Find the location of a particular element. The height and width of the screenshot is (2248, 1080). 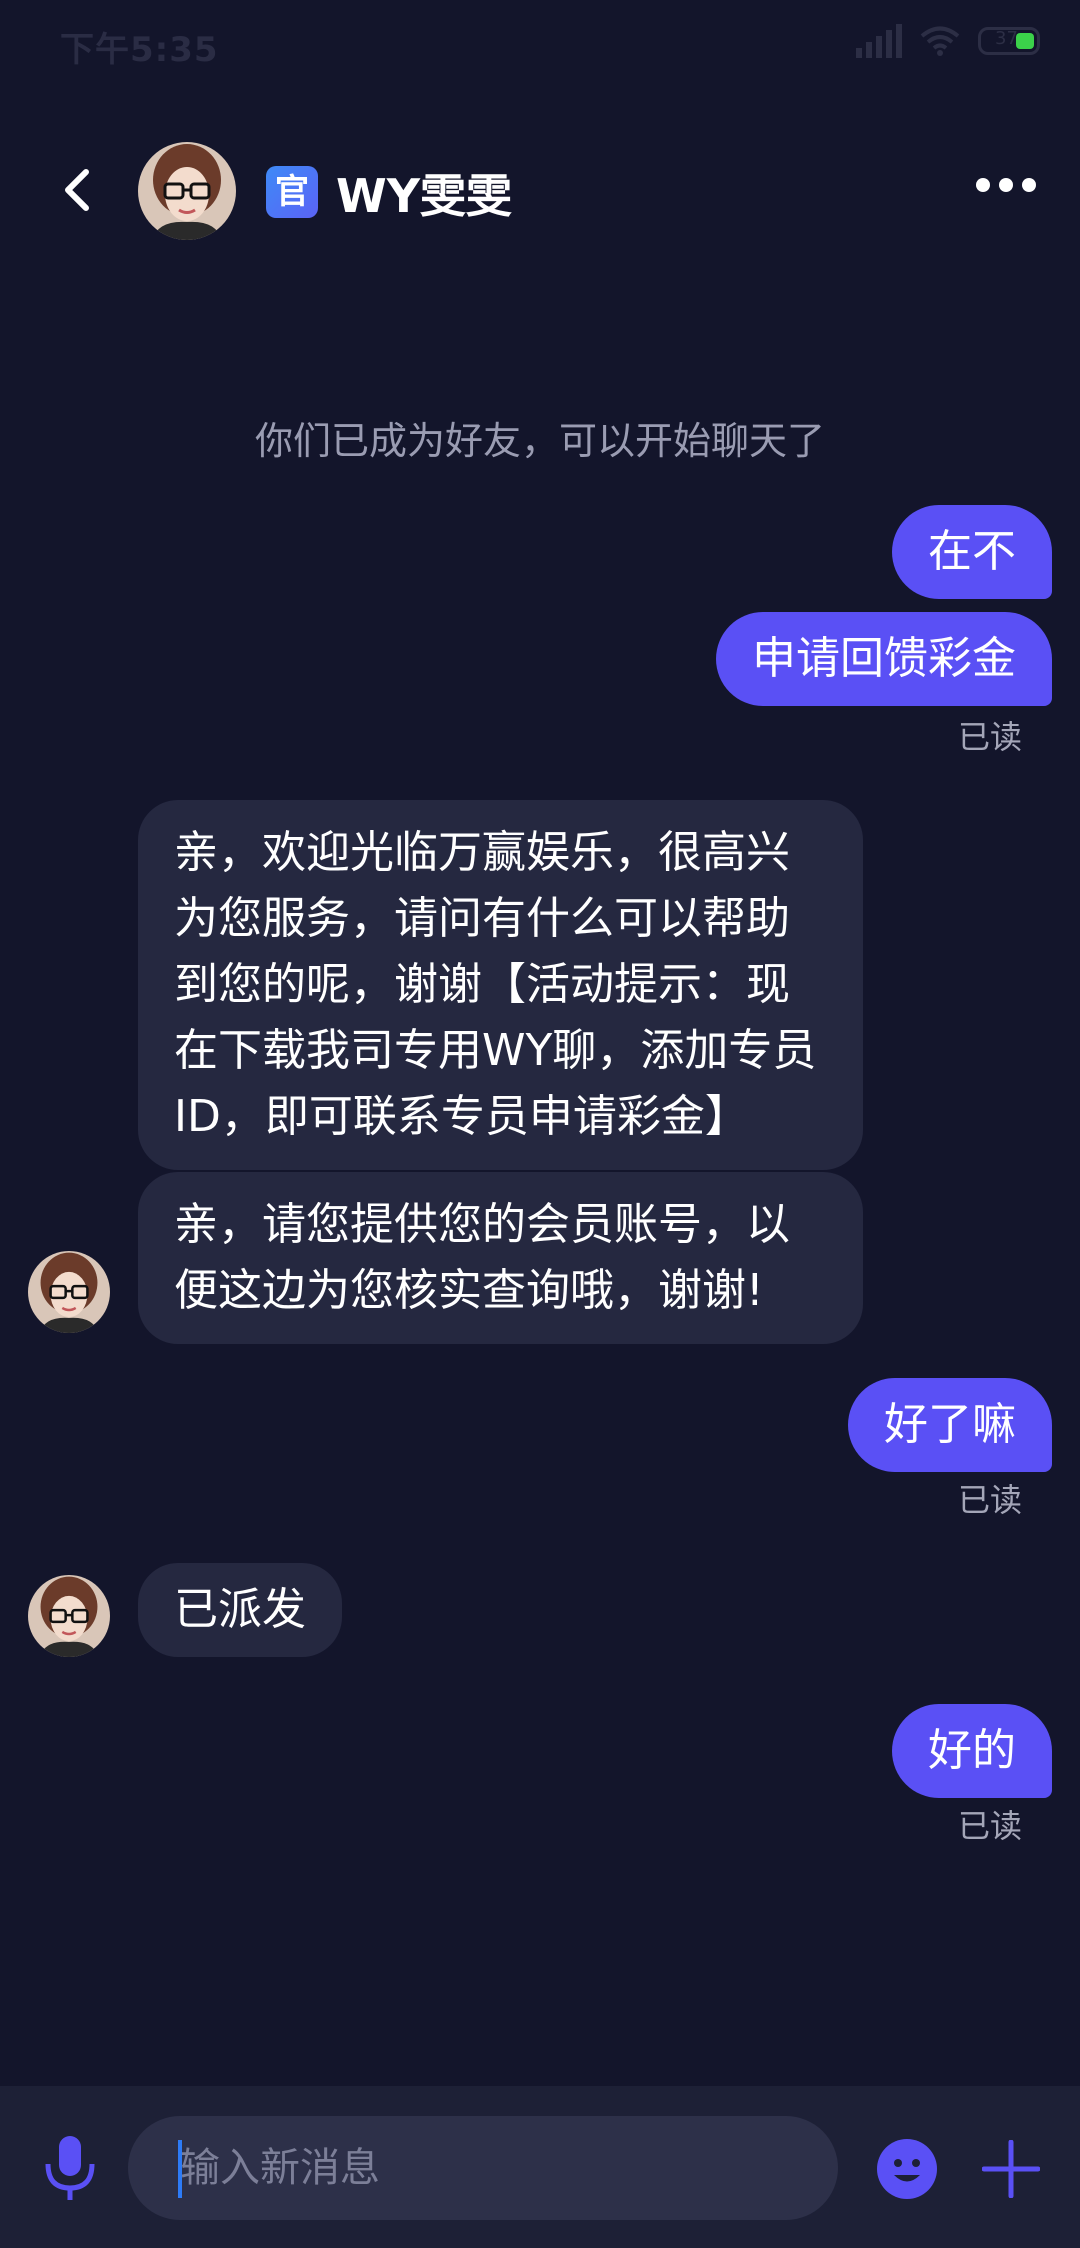

status-bar: 下午5:35 37 is located at coordinates (540, 45).